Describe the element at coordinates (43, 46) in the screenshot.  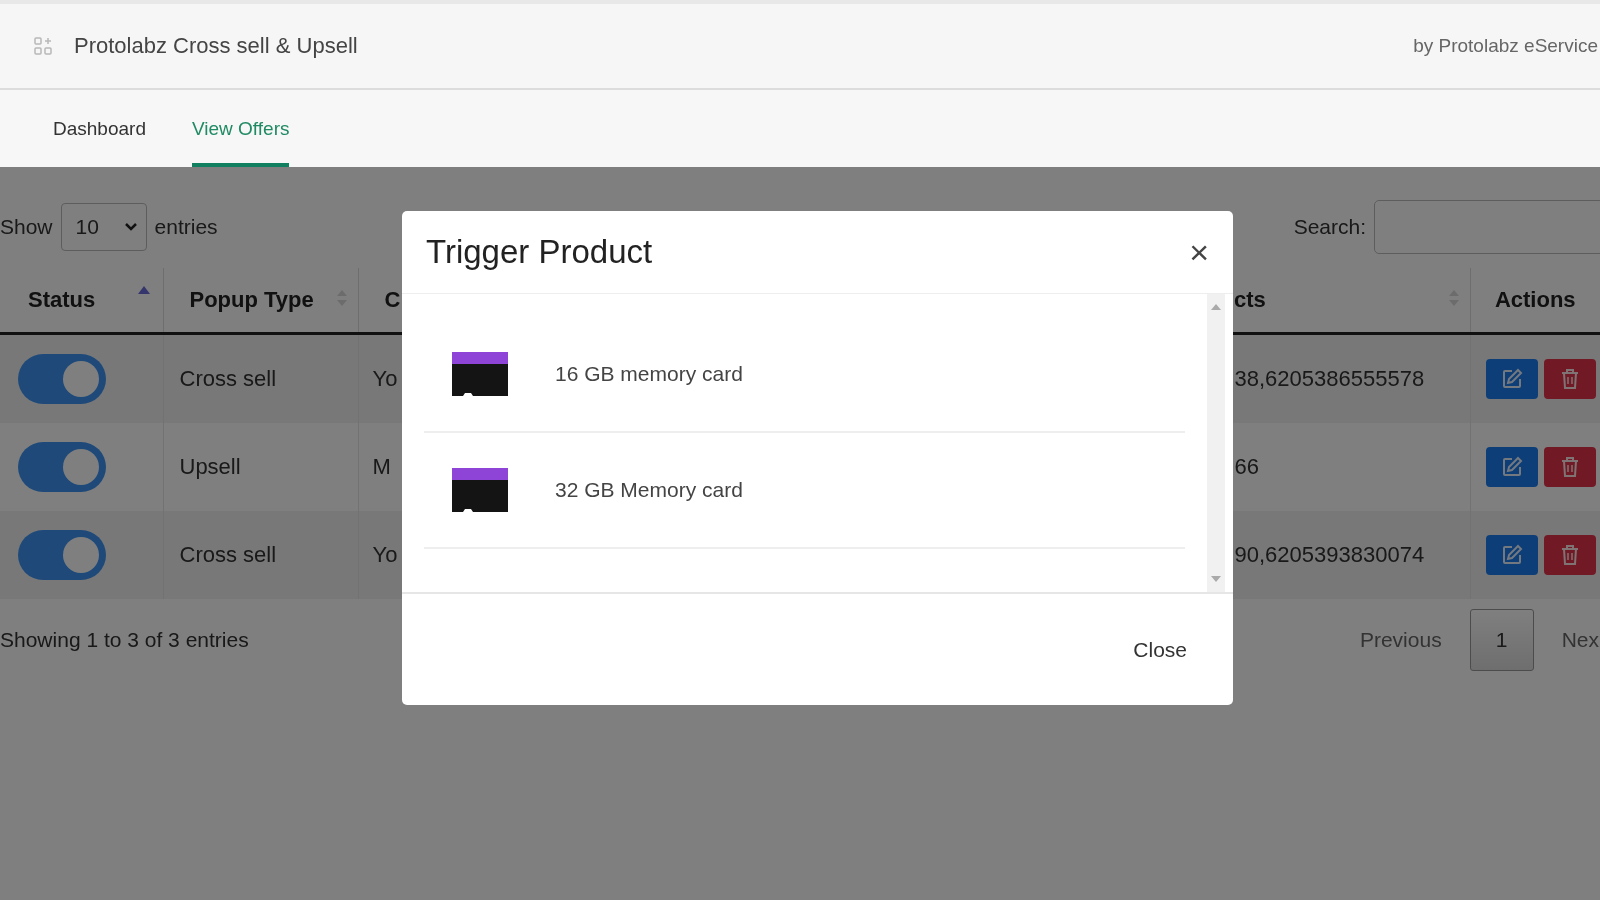
I see `apps-icon` at that location.